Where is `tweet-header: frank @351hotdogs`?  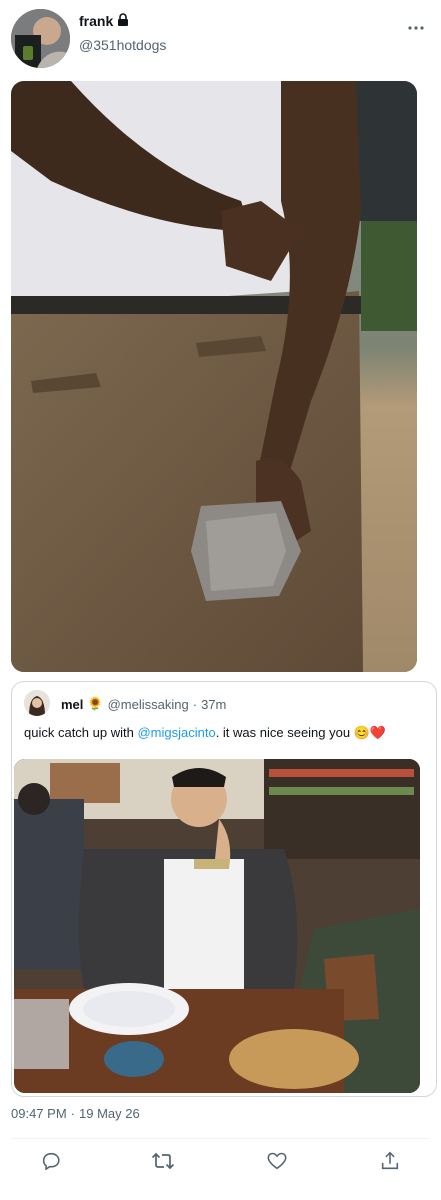
tweet-header: frank @351hotdogs is located at coordinates (220, 38).